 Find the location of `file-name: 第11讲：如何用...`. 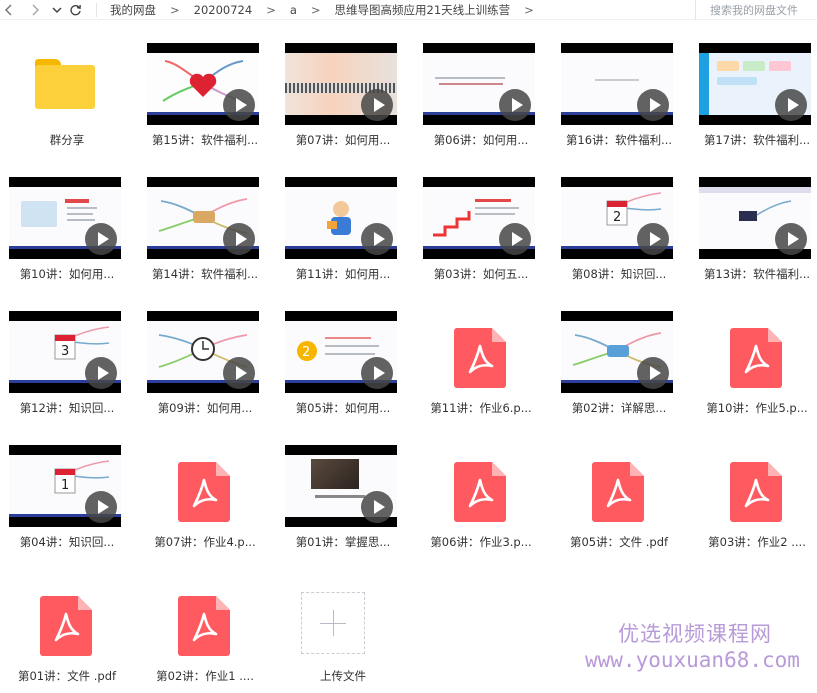

file-name: 第11讲：如何用... is located at coordinates (343, 274).